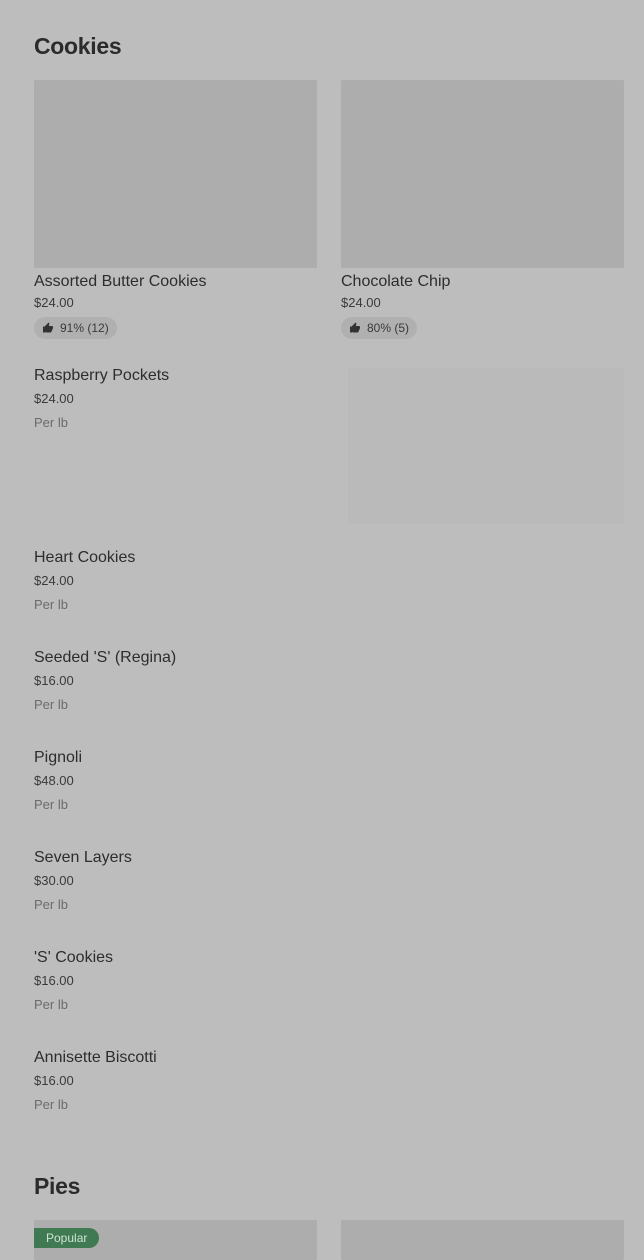  I want to click on product-name: Chocolate Chip, so click(396, 281).